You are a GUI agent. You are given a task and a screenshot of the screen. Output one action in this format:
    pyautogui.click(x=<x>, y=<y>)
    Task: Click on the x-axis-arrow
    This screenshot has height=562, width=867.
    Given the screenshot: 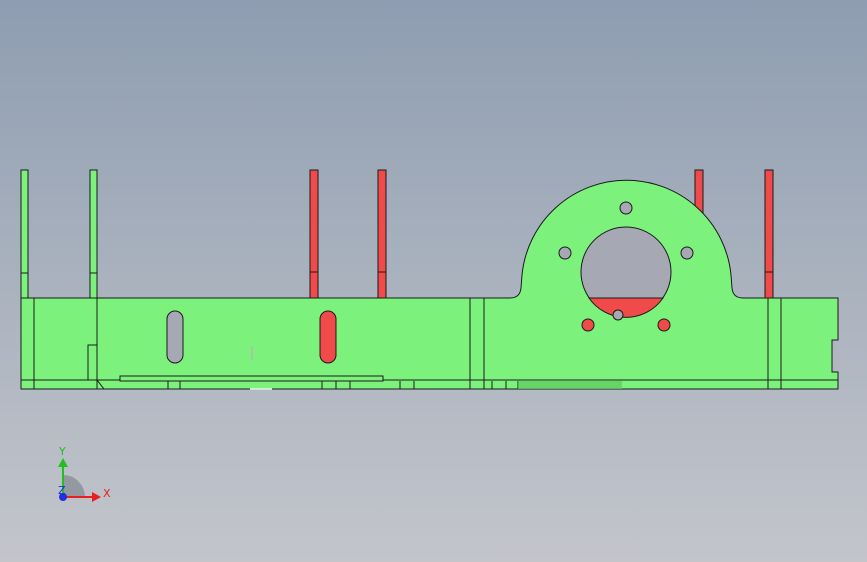 What is the action you would take?
    pyautogui.click(x=96, y=497)
    